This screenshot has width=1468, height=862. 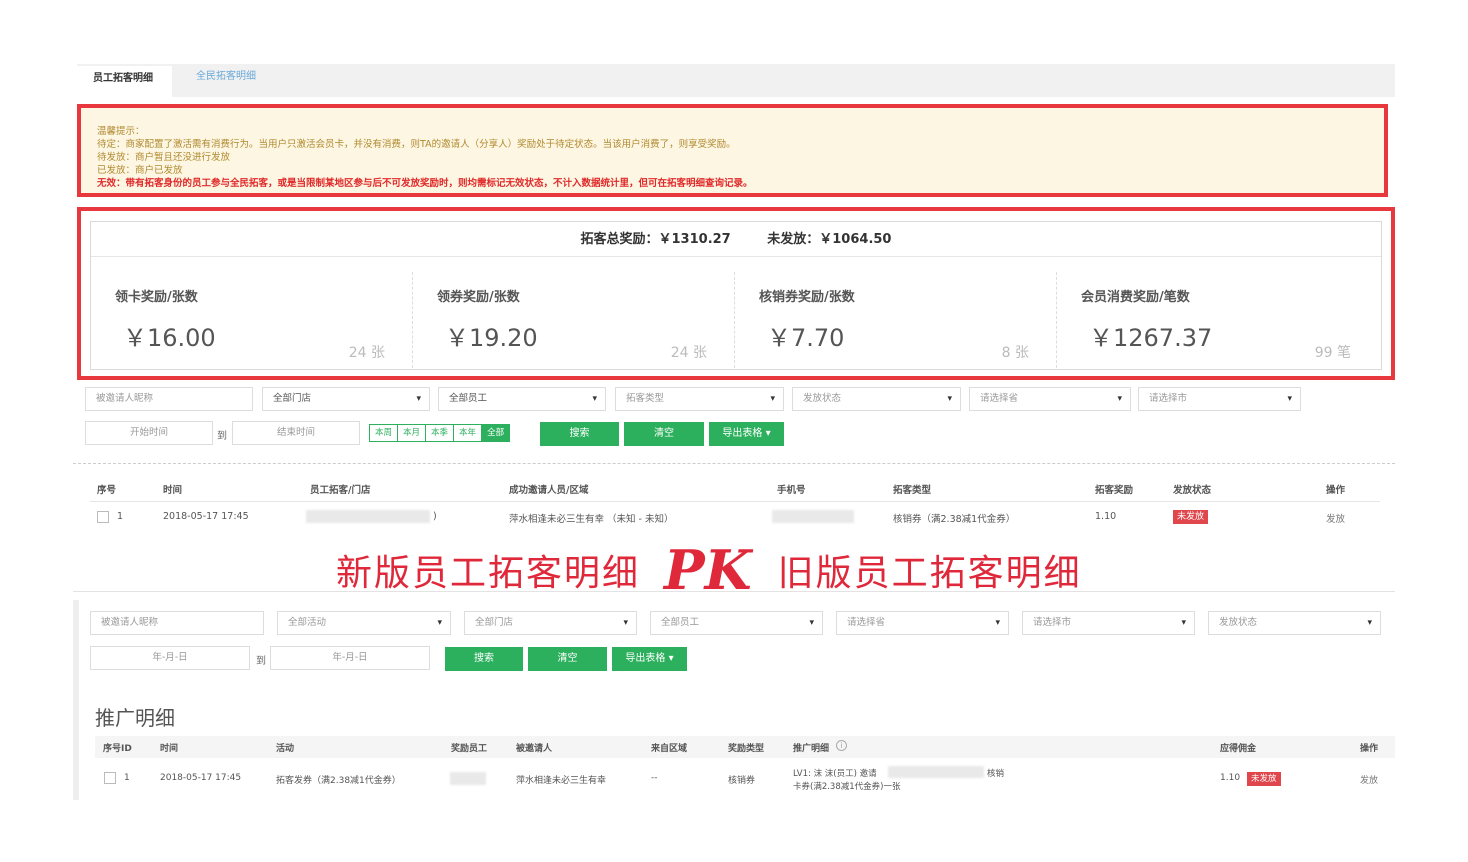 What do you see at coordinates (534, 749) in the screenshot?
I see `old-col-invitee: 被邀请人` at bounding box center [534, 749].